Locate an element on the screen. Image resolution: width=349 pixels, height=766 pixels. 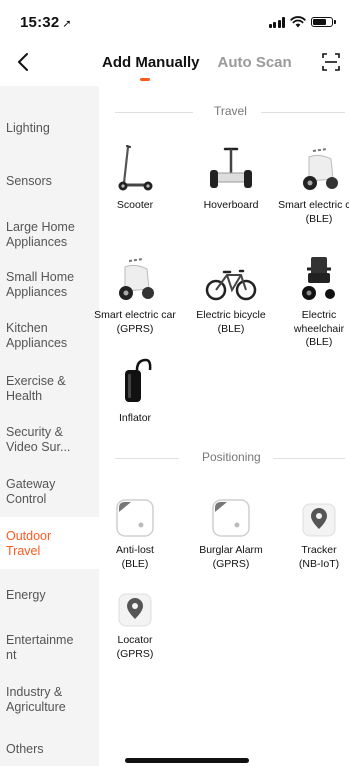
device-name: Burglar Alarm (GPRS) is located at coordinates (231, 557).